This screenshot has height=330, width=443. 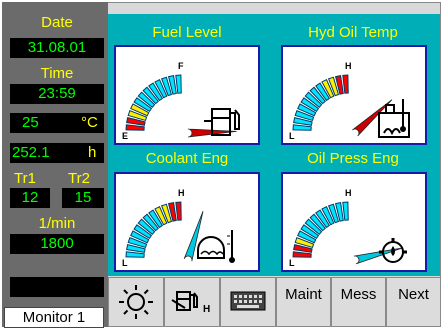 I want to click on sun-icon, so click(x=136, y=302).